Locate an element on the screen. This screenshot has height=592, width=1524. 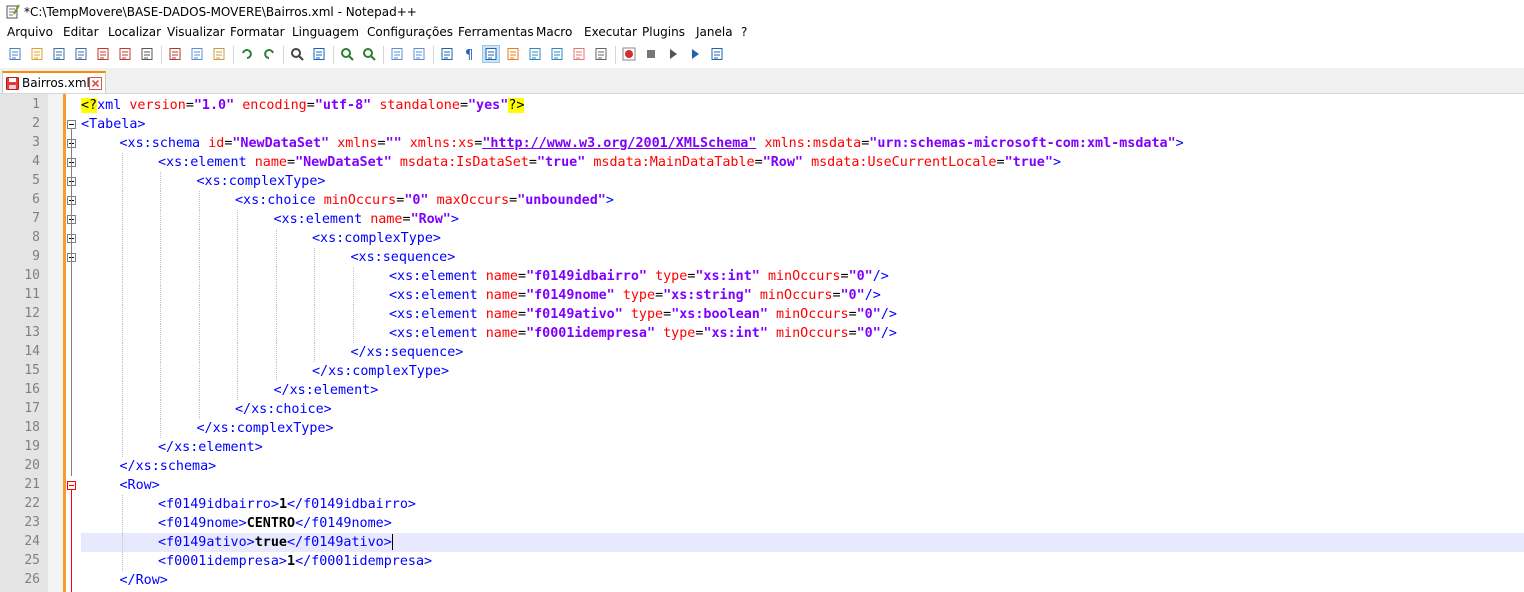
find-icon is located at coordinates (297, 54).